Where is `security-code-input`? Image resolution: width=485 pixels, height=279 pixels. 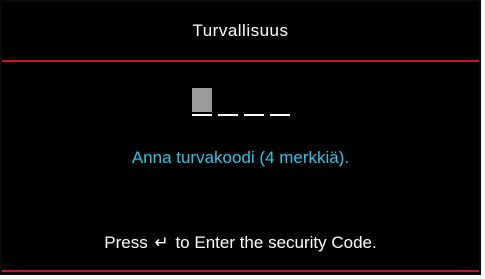
security-code-input is located at coordinates (240, 102).